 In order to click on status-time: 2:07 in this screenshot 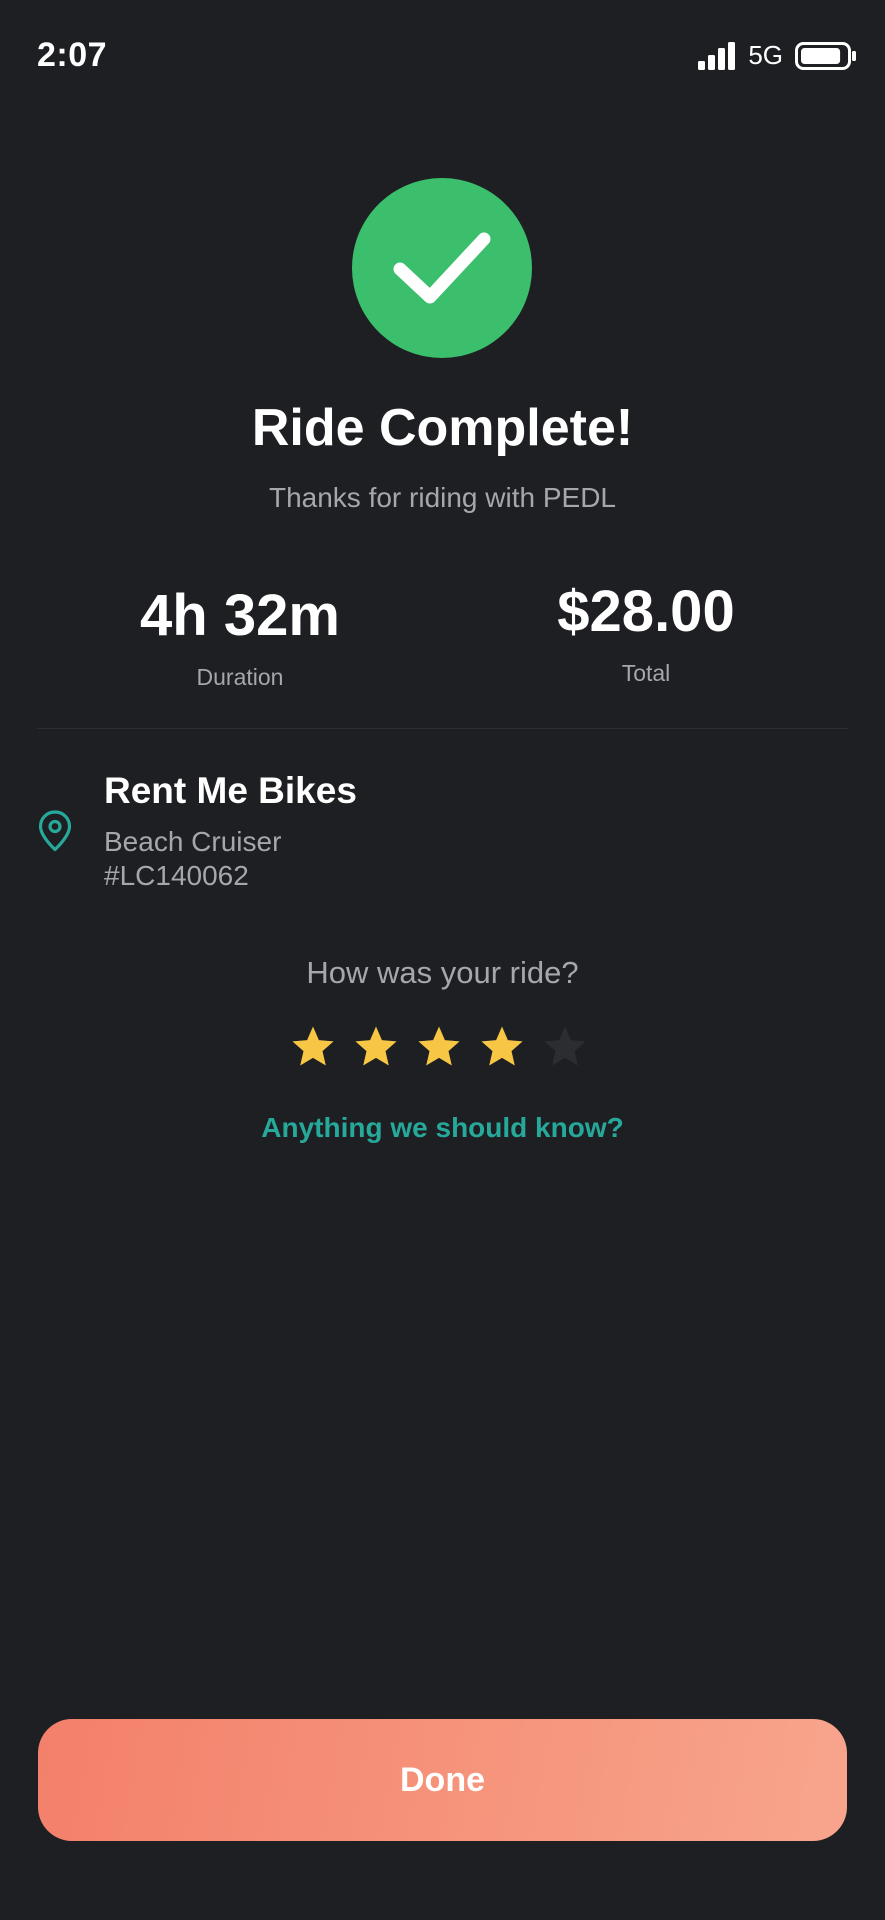, I will do `click(72, 55)`.